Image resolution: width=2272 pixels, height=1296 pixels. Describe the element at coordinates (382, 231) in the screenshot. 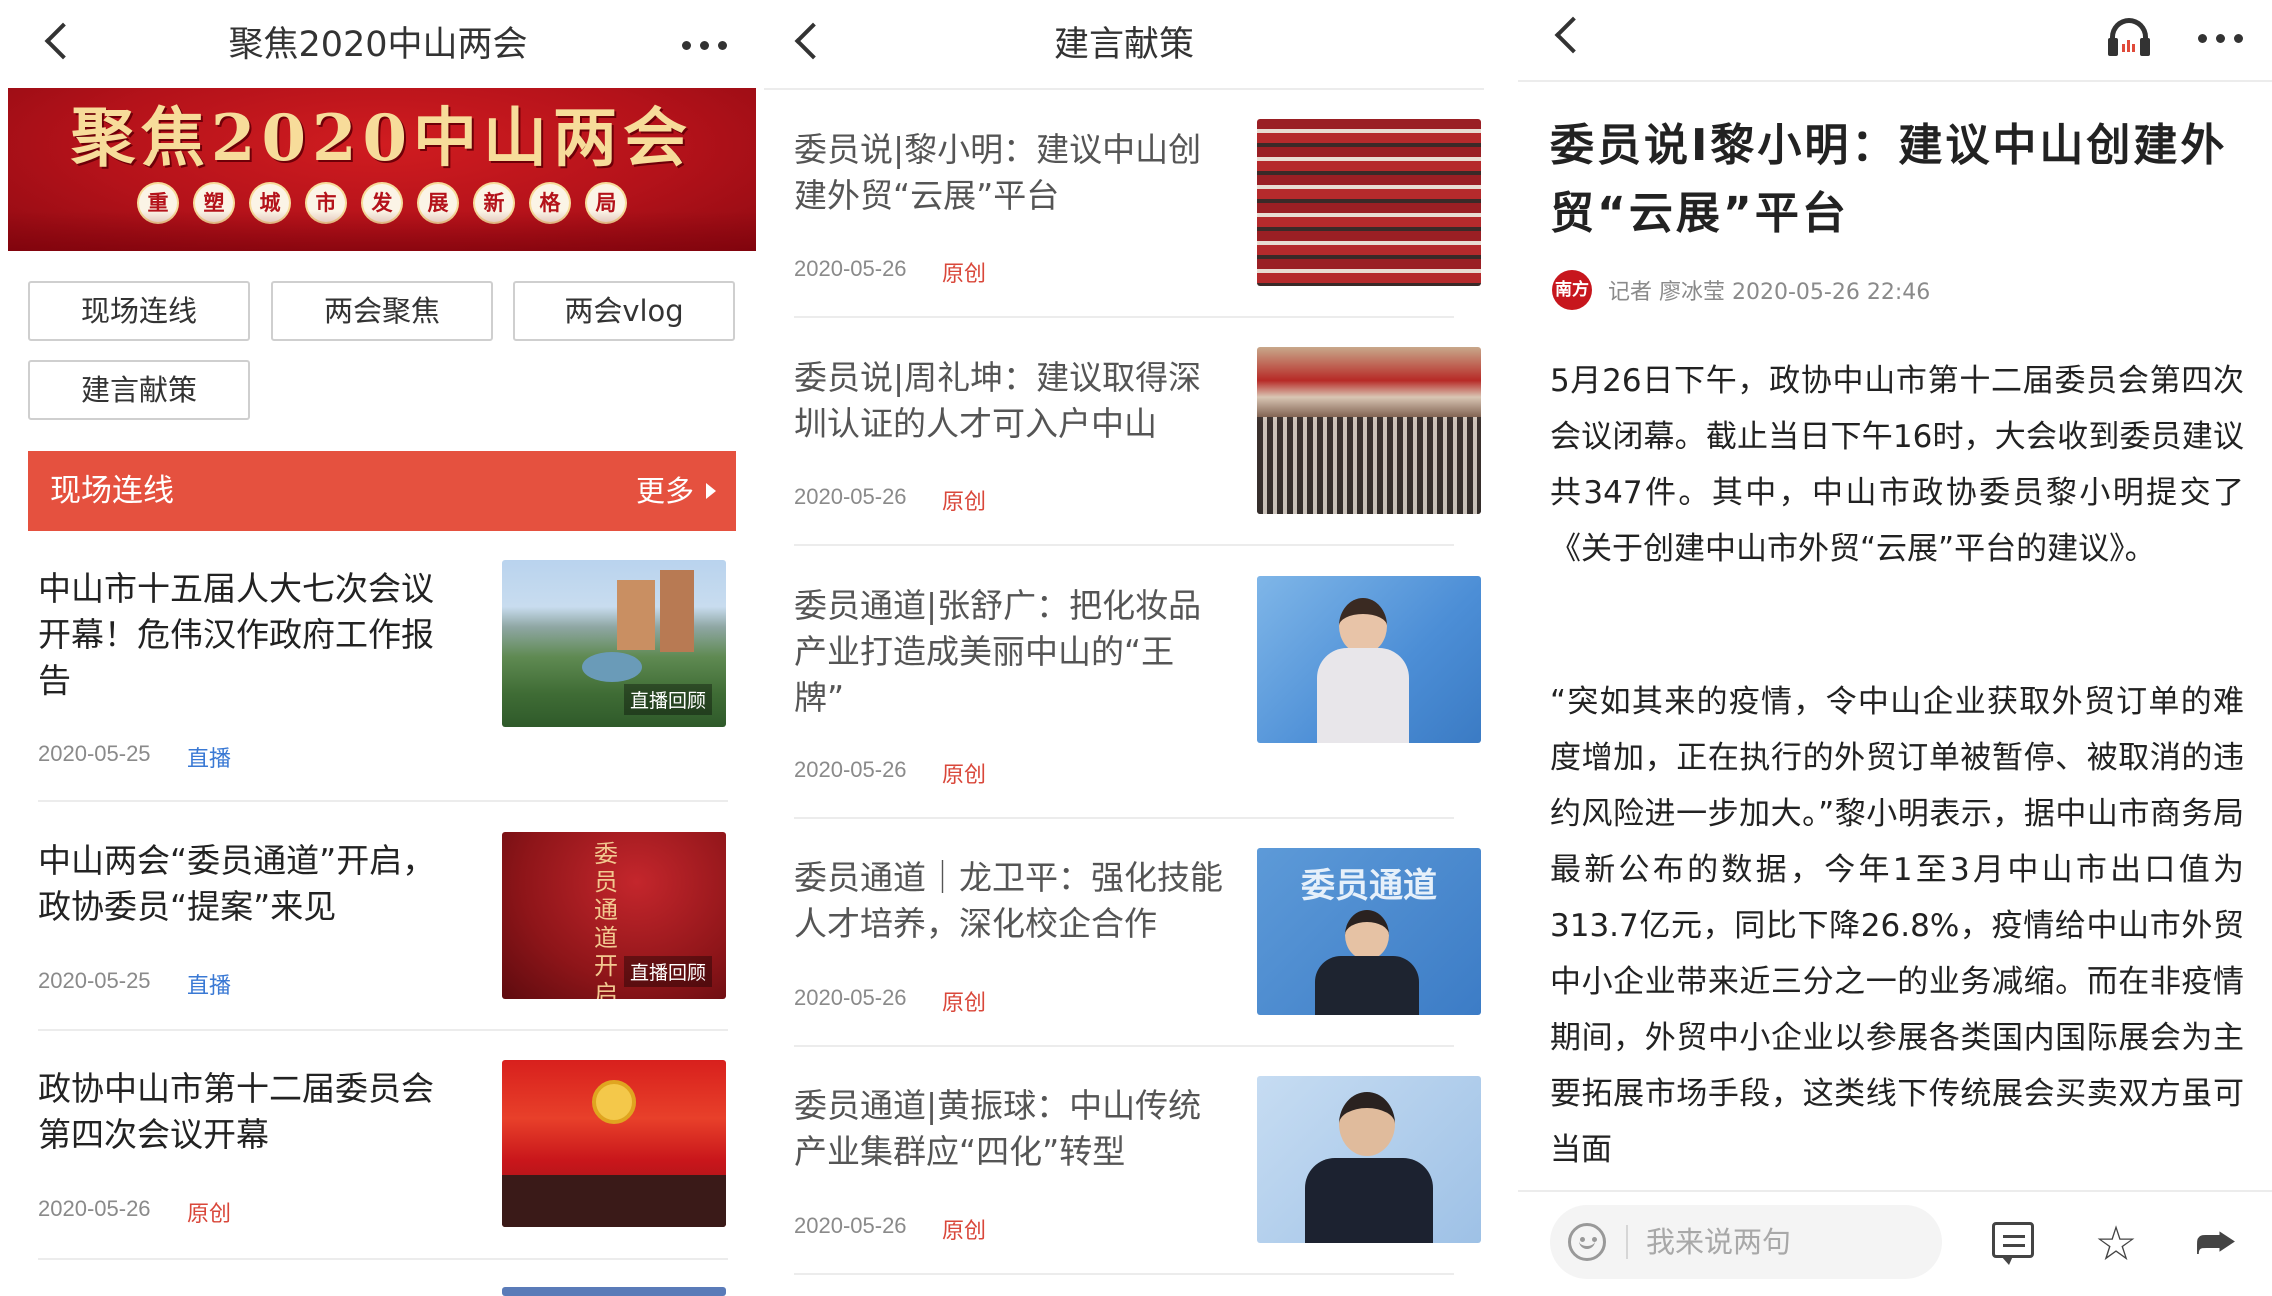

I see `banner-shade` at that location.